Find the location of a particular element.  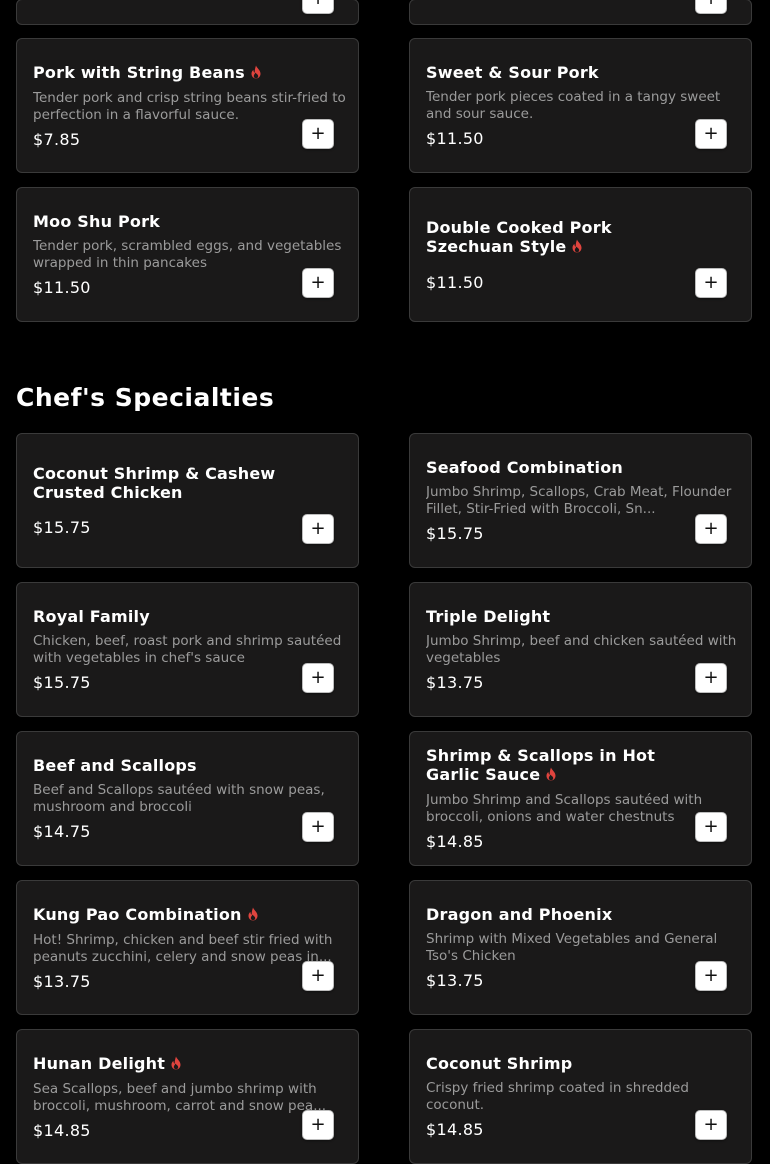

menu-item-name: Shrimp & Scallops in Hot Garlic Sauce is located at coordinates (541, 765).